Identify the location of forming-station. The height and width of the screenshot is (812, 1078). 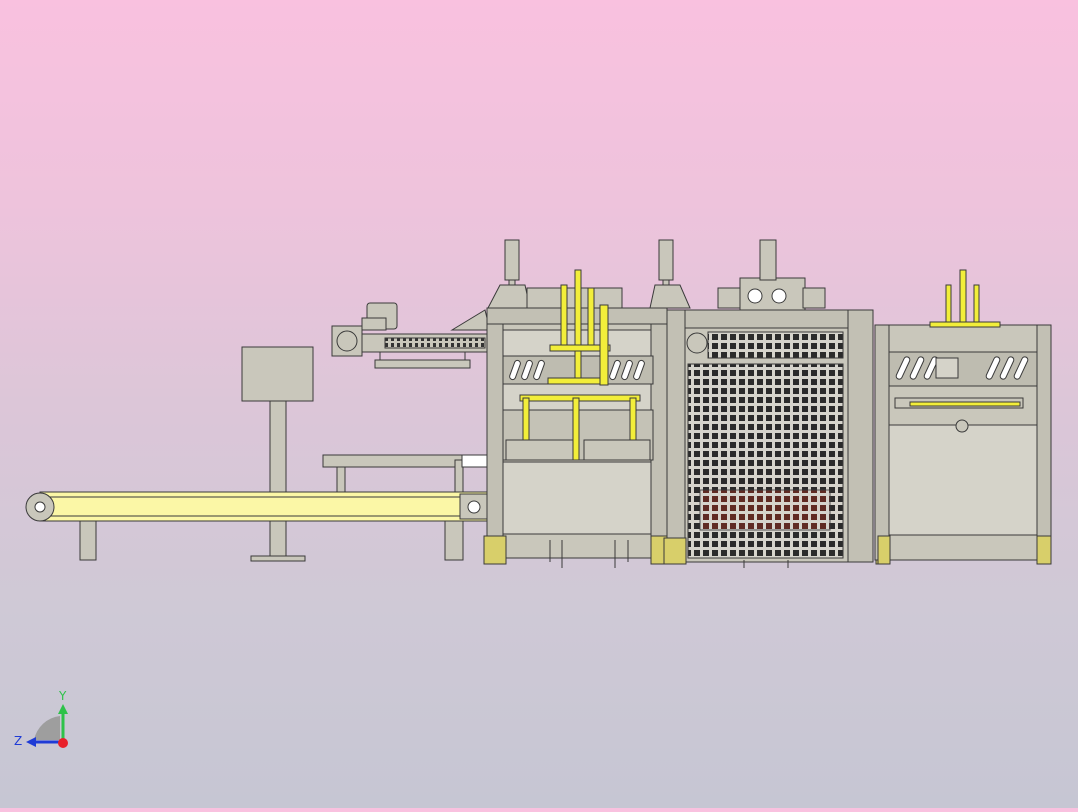
(587, 403).